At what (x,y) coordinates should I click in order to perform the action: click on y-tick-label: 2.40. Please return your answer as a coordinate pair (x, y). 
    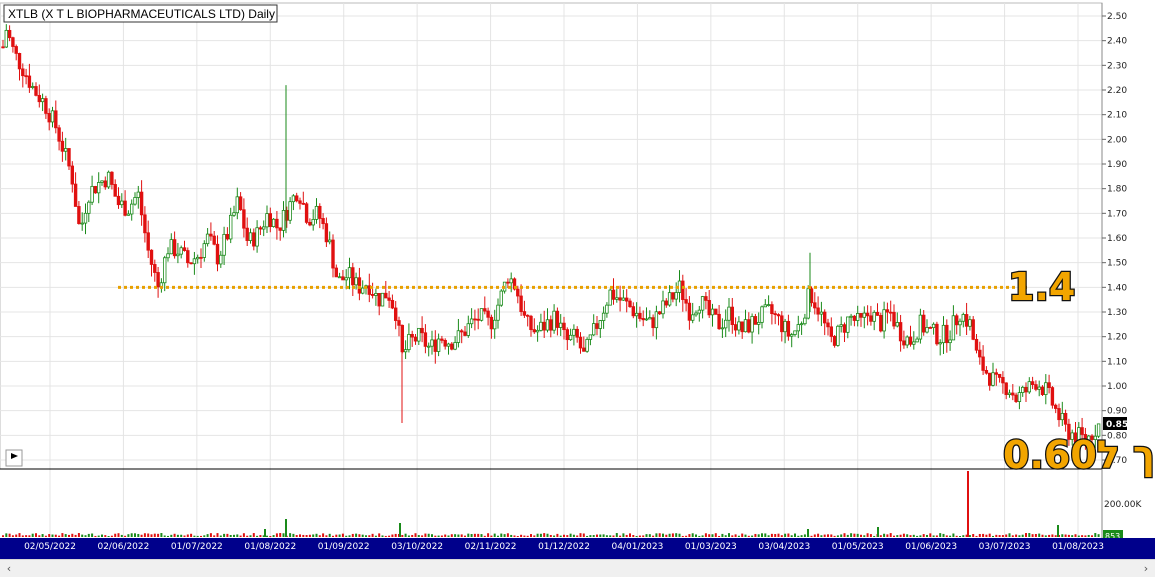
    Looking at the image, I should click on (1117, 42).